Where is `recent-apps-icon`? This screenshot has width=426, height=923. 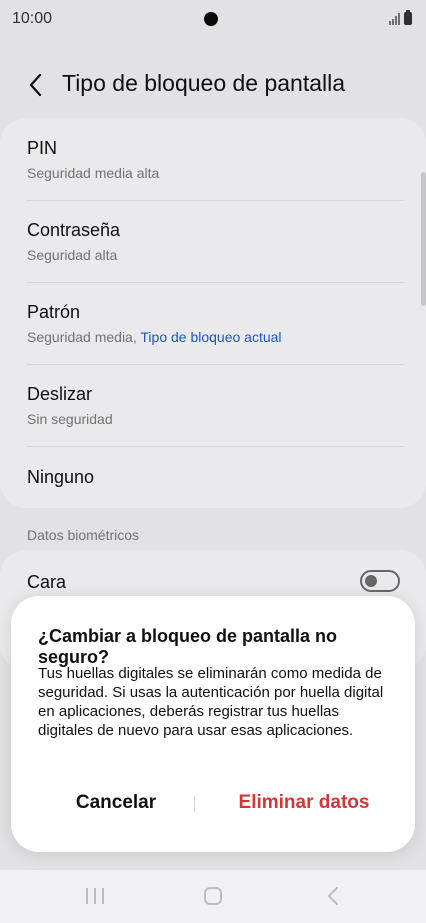 recent-apps-icon is located at coordinates (95, 896).